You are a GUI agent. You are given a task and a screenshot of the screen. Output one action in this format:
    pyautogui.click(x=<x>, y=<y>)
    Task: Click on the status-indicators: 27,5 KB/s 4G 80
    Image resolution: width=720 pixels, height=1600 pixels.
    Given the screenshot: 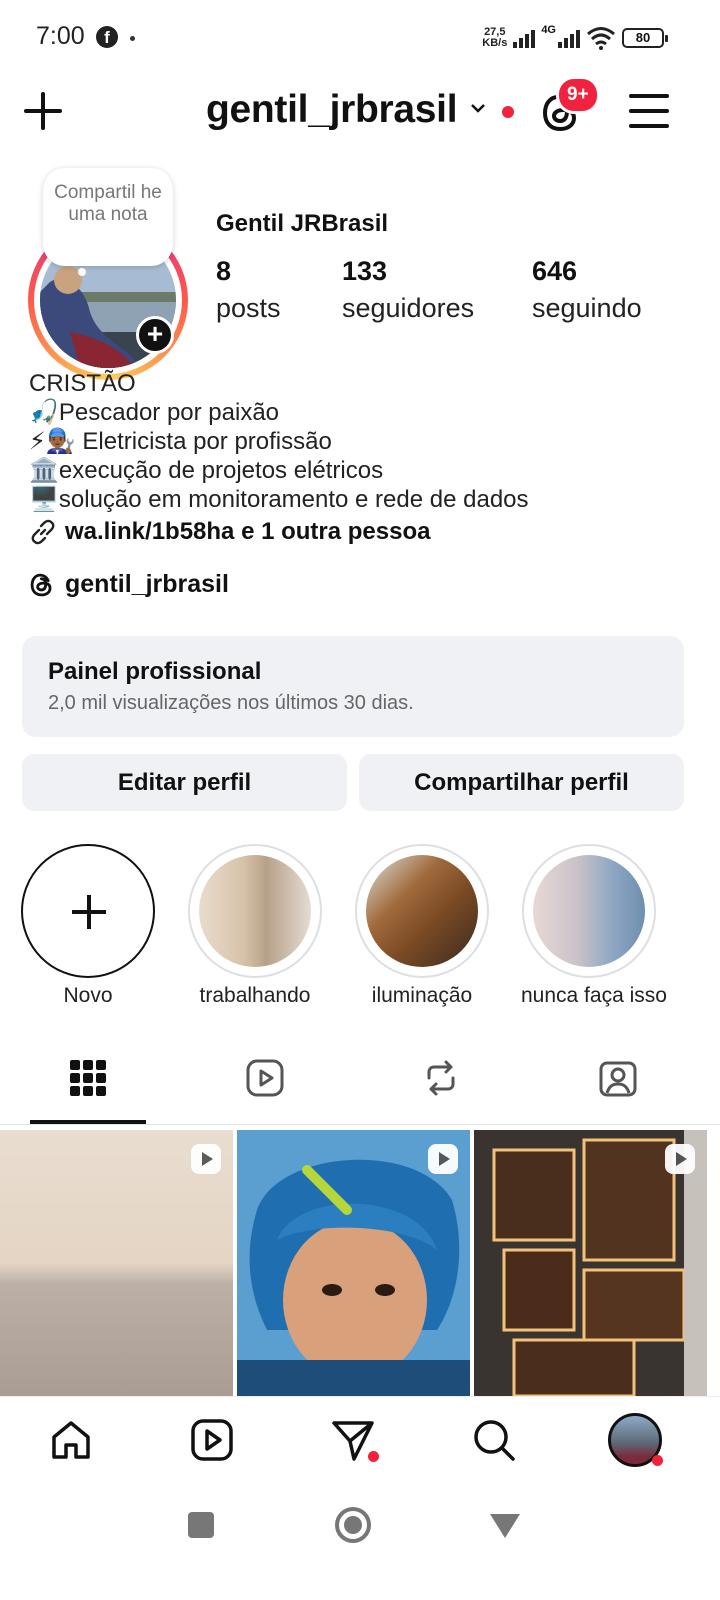 What is the action you would take?
    pyautogui.click(x=575, y=38)
    